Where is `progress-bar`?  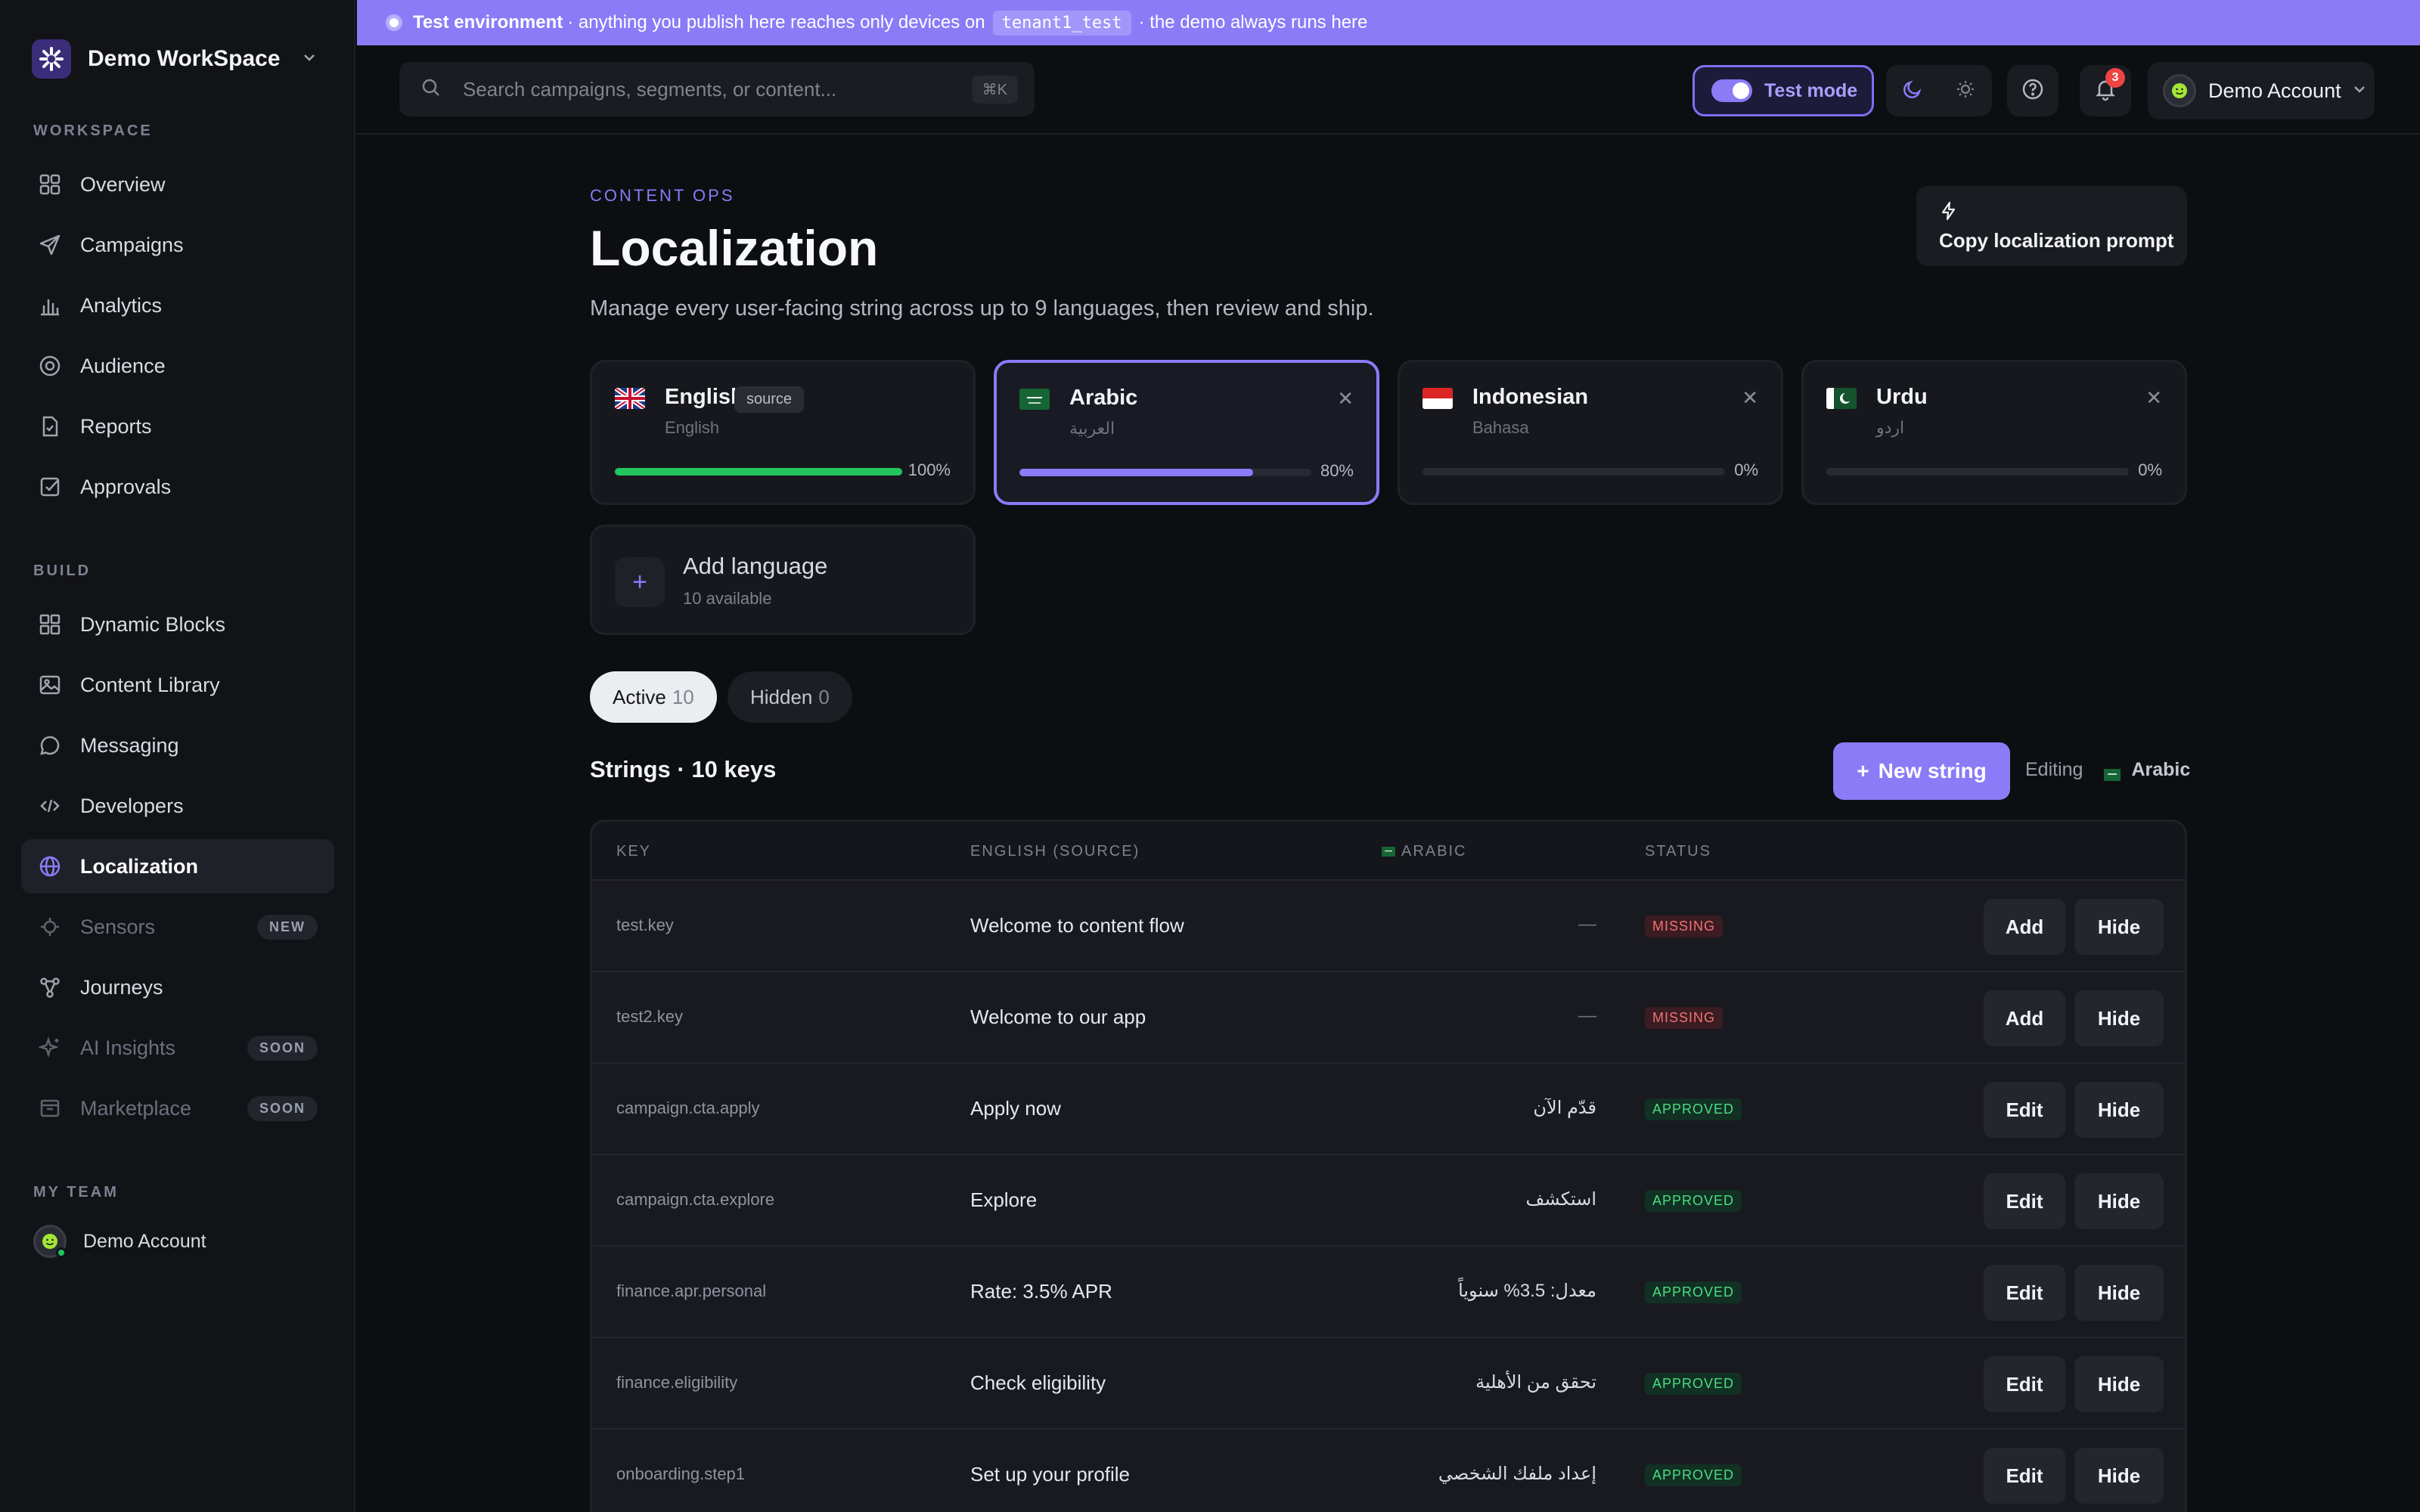
progress-bar is located at coordinates (1574, 472).